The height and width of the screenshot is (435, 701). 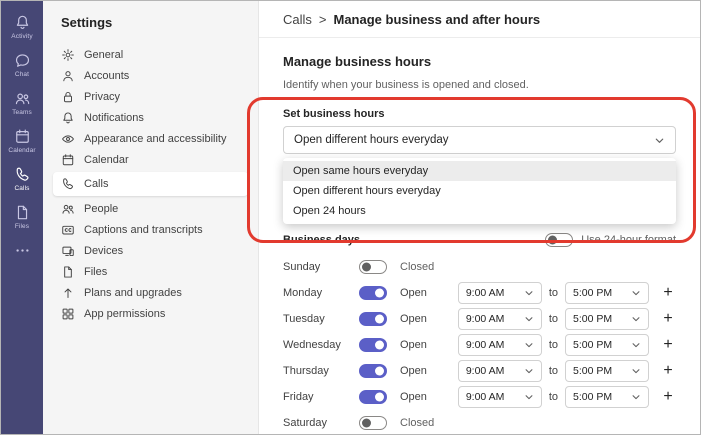 What do you see at coordinates (413, 397) in the screenshot?
I see `day-state-label: Open` at bounding box center [413, 397].